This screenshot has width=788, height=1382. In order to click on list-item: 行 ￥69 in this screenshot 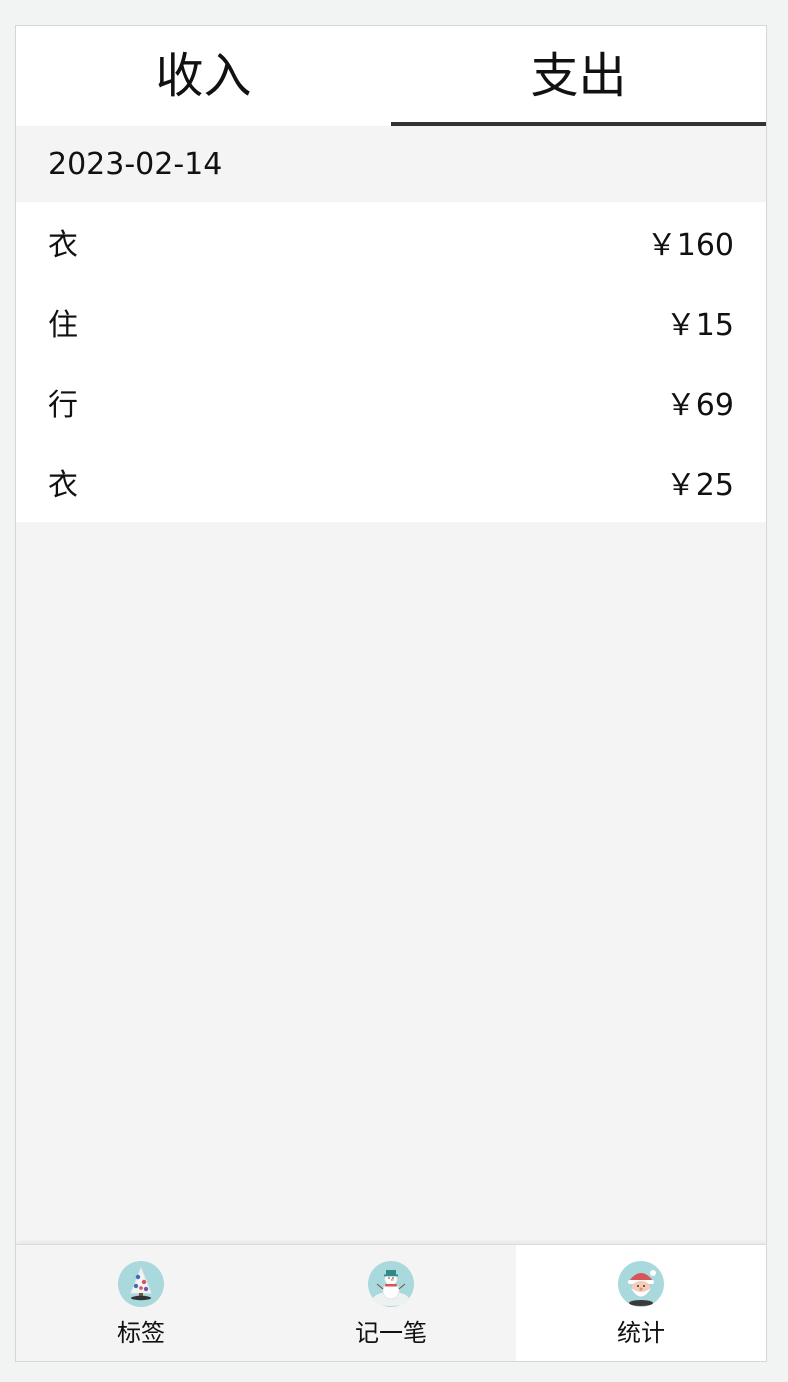, I will do `click(391, 402)`.